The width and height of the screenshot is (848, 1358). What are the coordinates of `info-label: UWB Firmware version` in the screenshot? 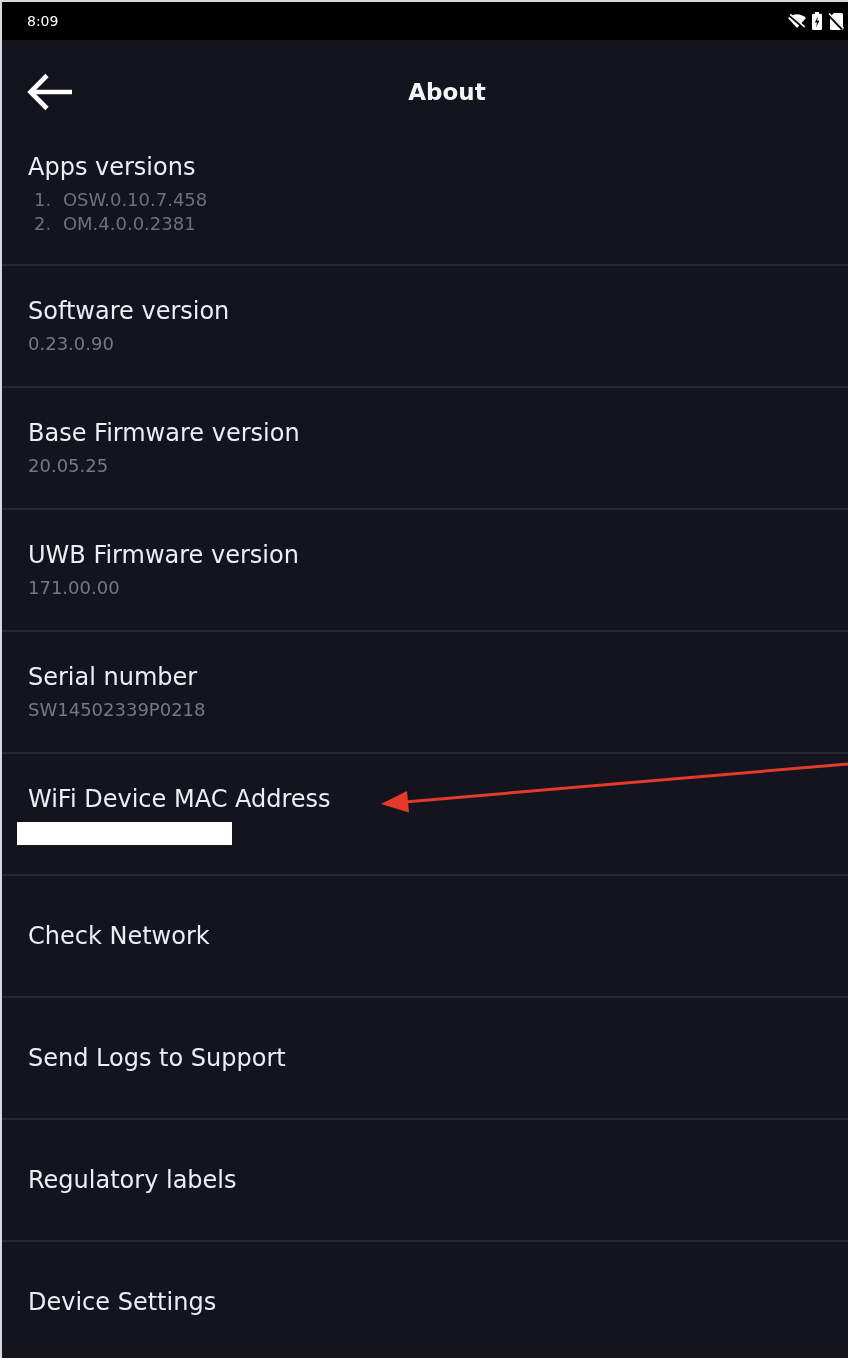 It's located at (163, 555).